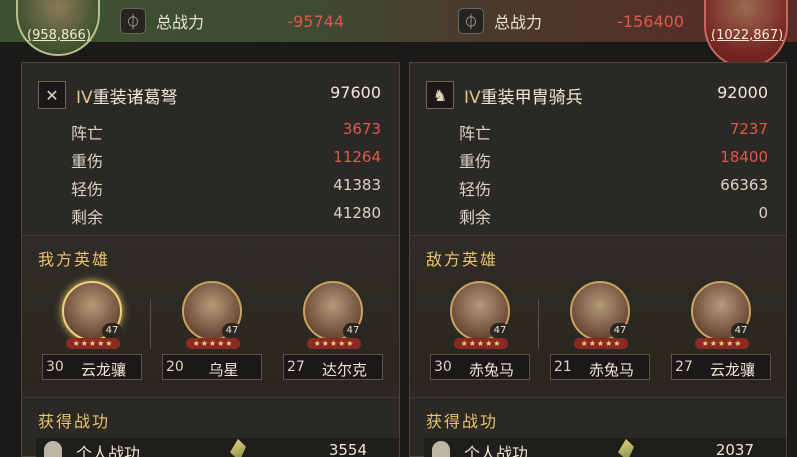 This screenshot has height=457, width=797. I want to click on enemy-emblem-value: (1022,867), so click(747, 35).